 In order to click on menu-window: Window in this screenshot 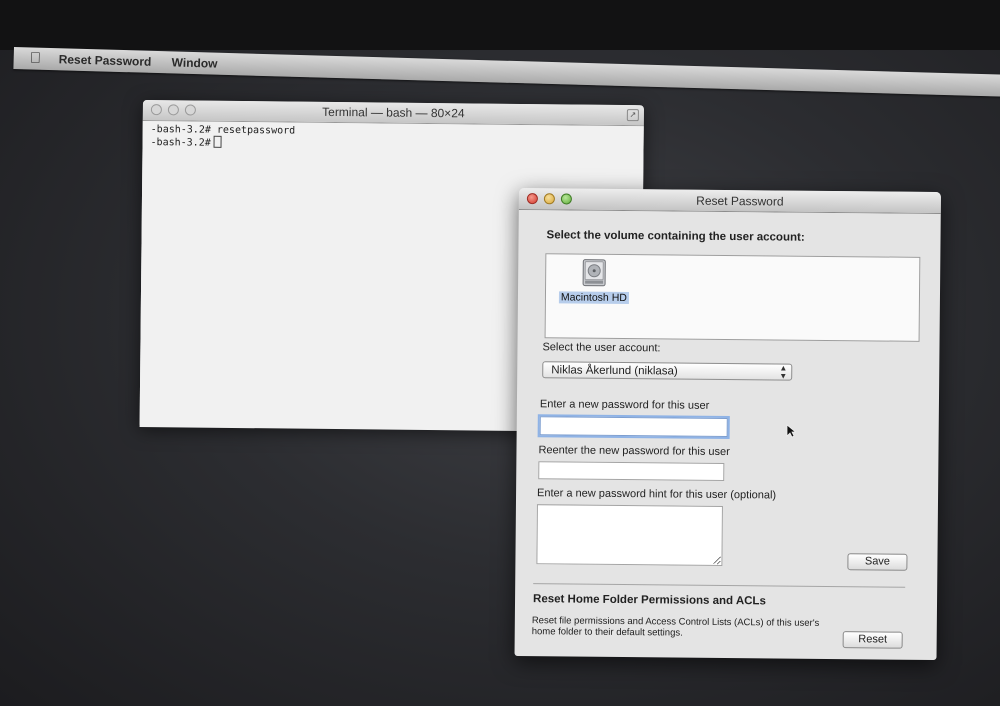, I will do `click(194, 62)`.